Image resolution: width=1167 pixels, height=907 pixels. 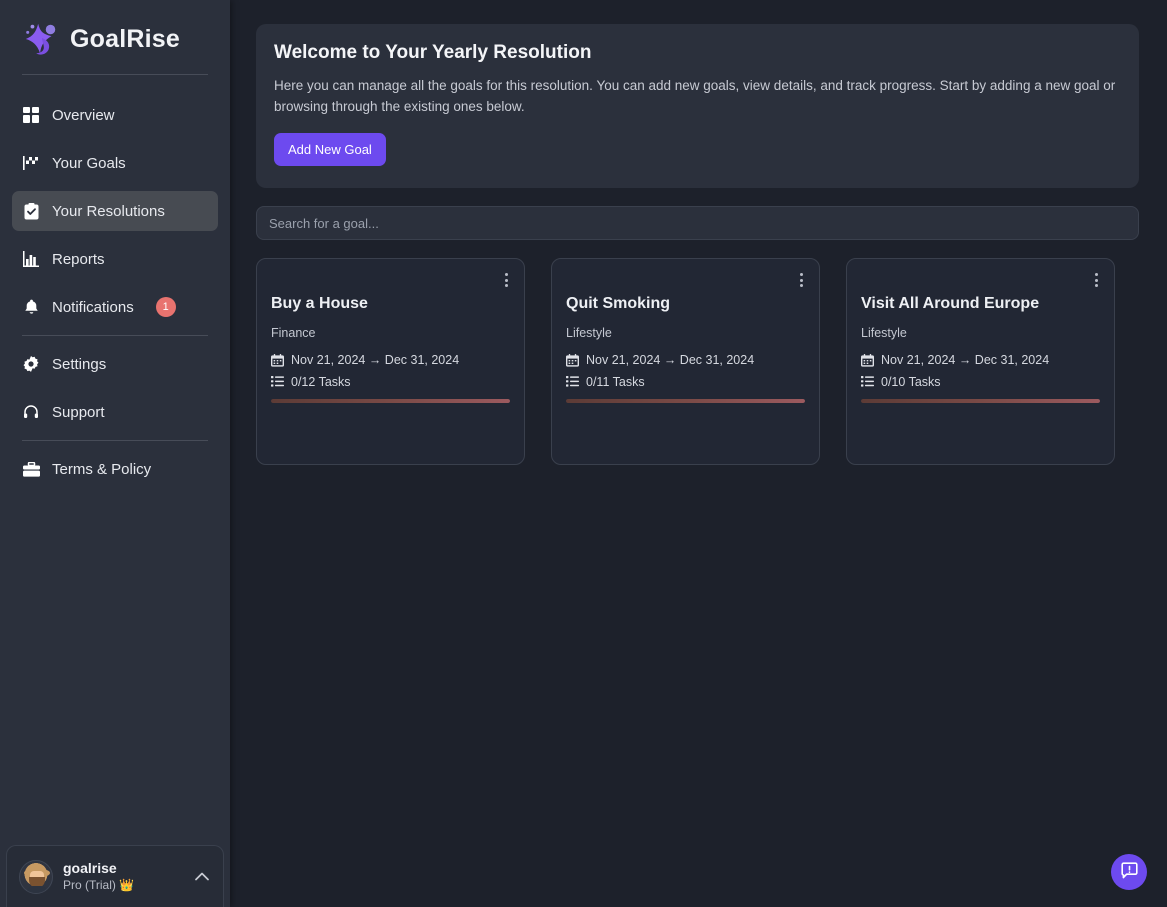 What do you see at coordinates (115, 364) in the screenshot?
I see `sidebar-item-settings: Settings` at bounding box center [115, 364].